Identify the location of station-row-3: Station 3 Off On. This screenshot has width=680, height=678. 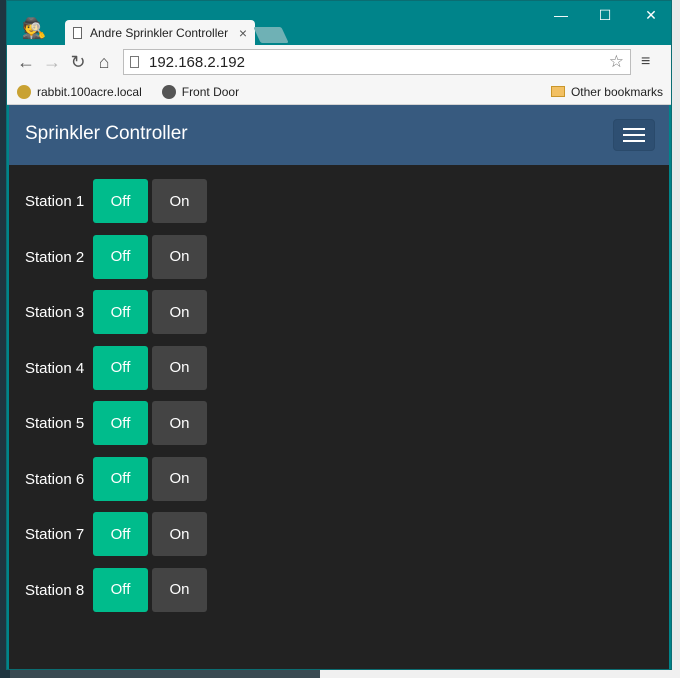
(339, 318).